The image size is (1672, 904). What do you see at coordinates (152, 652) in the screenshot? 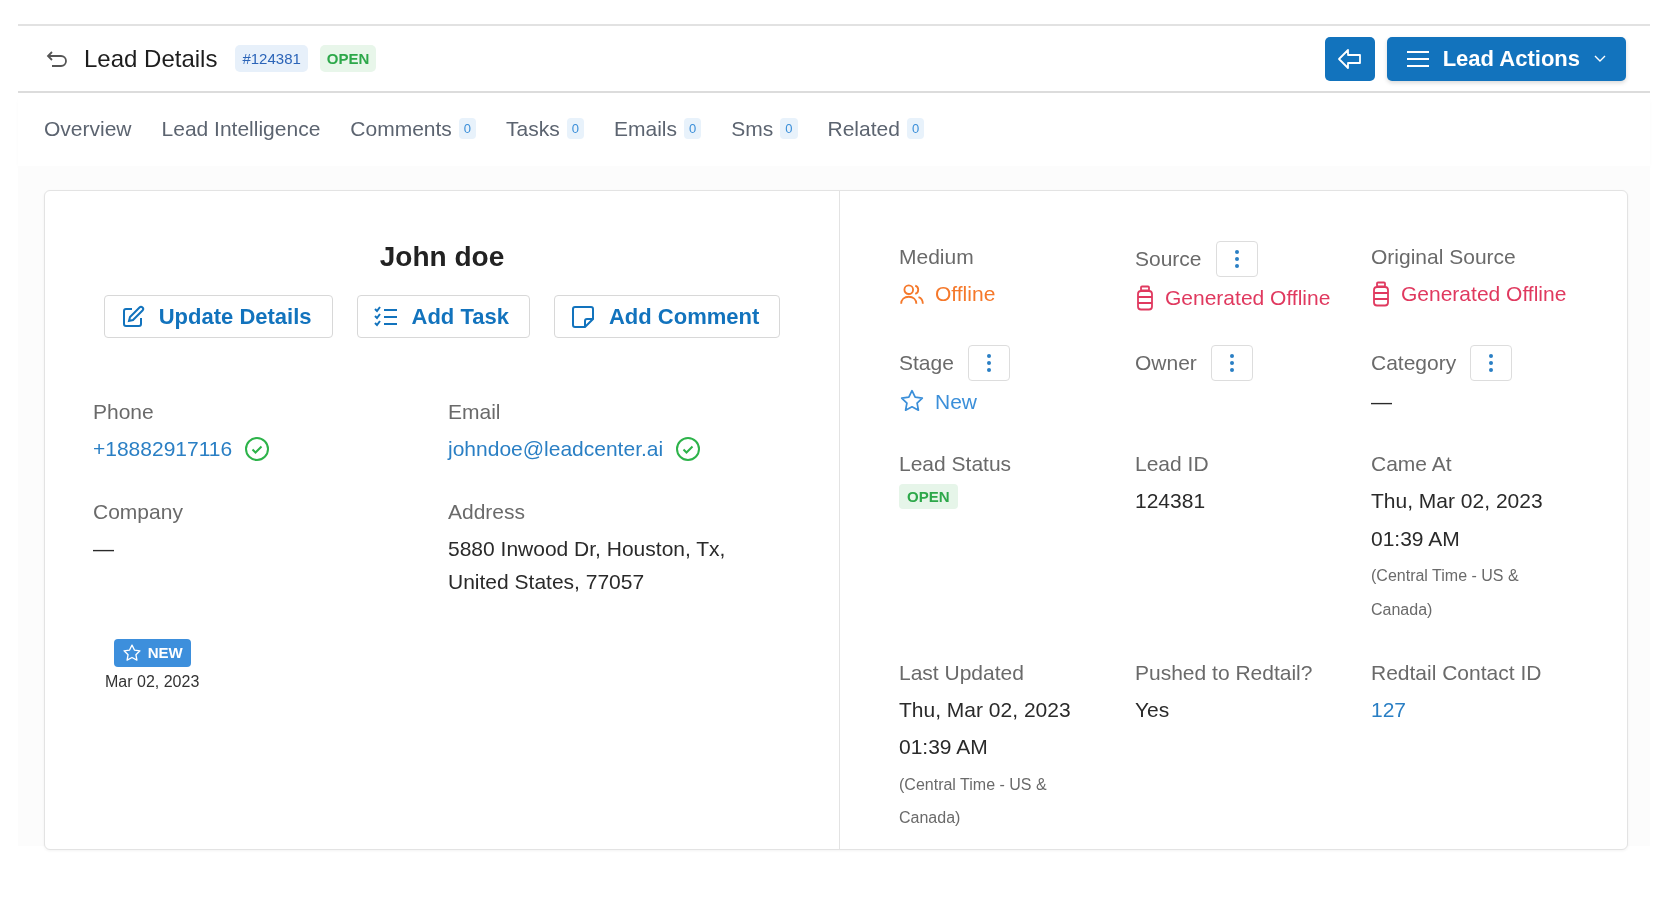
I see `stage-badge: NEW` at bounding box center [152, 652].